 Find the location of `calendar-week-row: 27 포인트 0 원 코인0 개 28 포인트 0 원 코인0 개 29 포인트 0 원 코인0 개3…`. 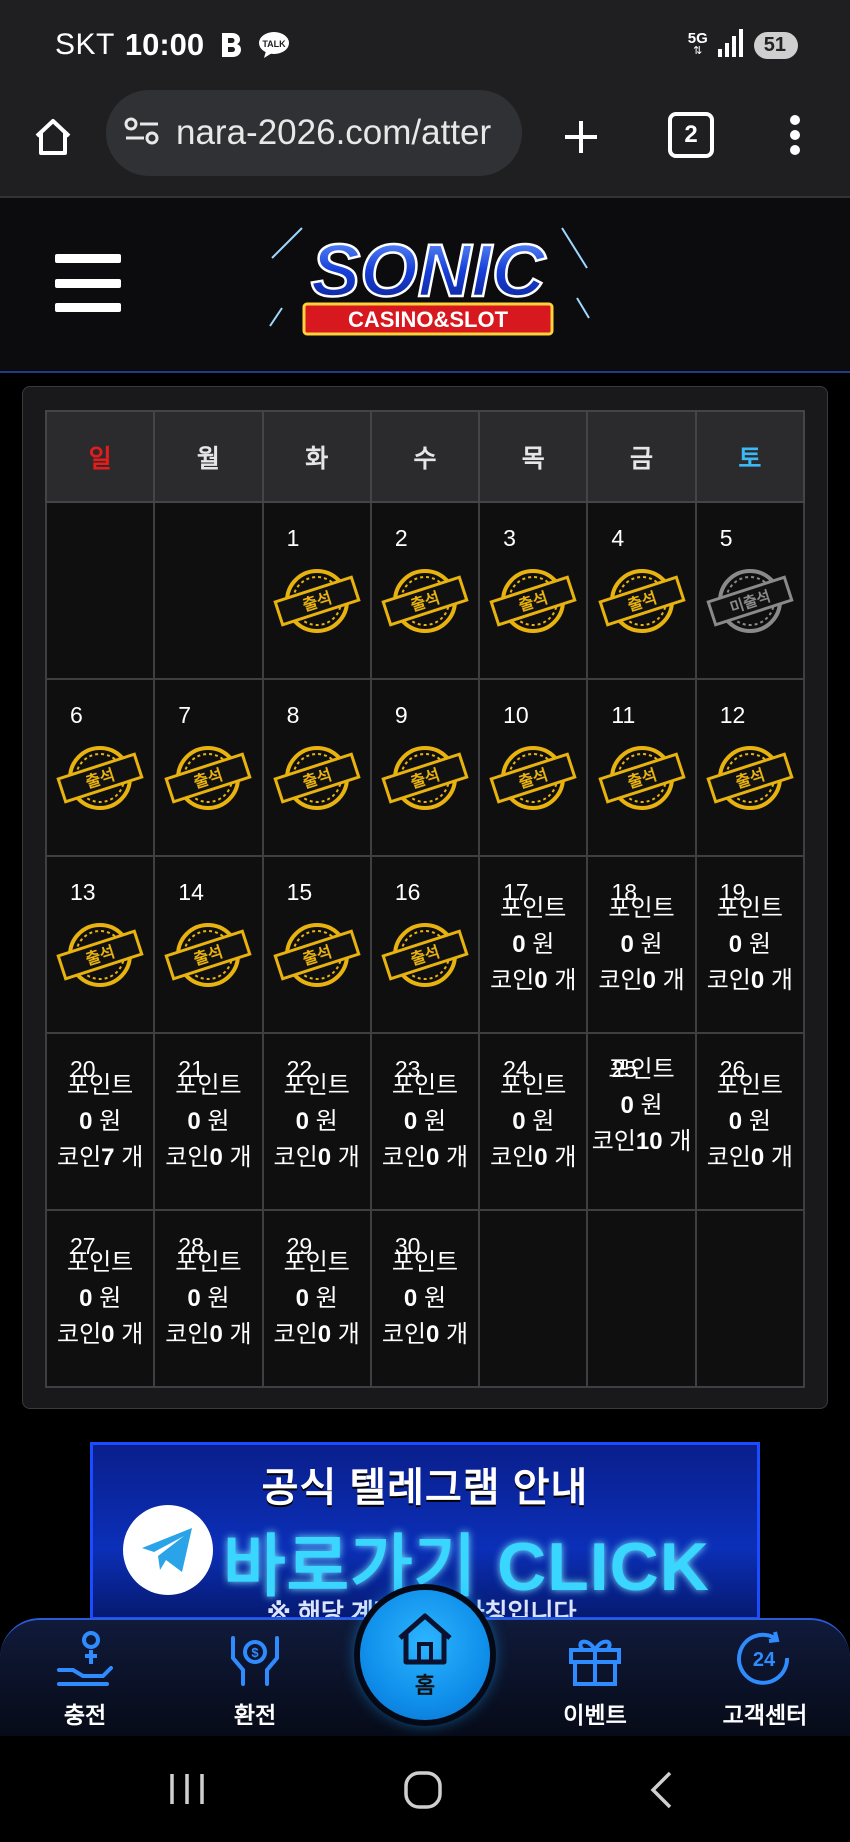

calendar-week-row: 27 포인트 0 원 코인0 개 28 포인트 0 원 코인0 개 29 포인트 0 원 코인0 개3… is located at coordinates (425, 1298).